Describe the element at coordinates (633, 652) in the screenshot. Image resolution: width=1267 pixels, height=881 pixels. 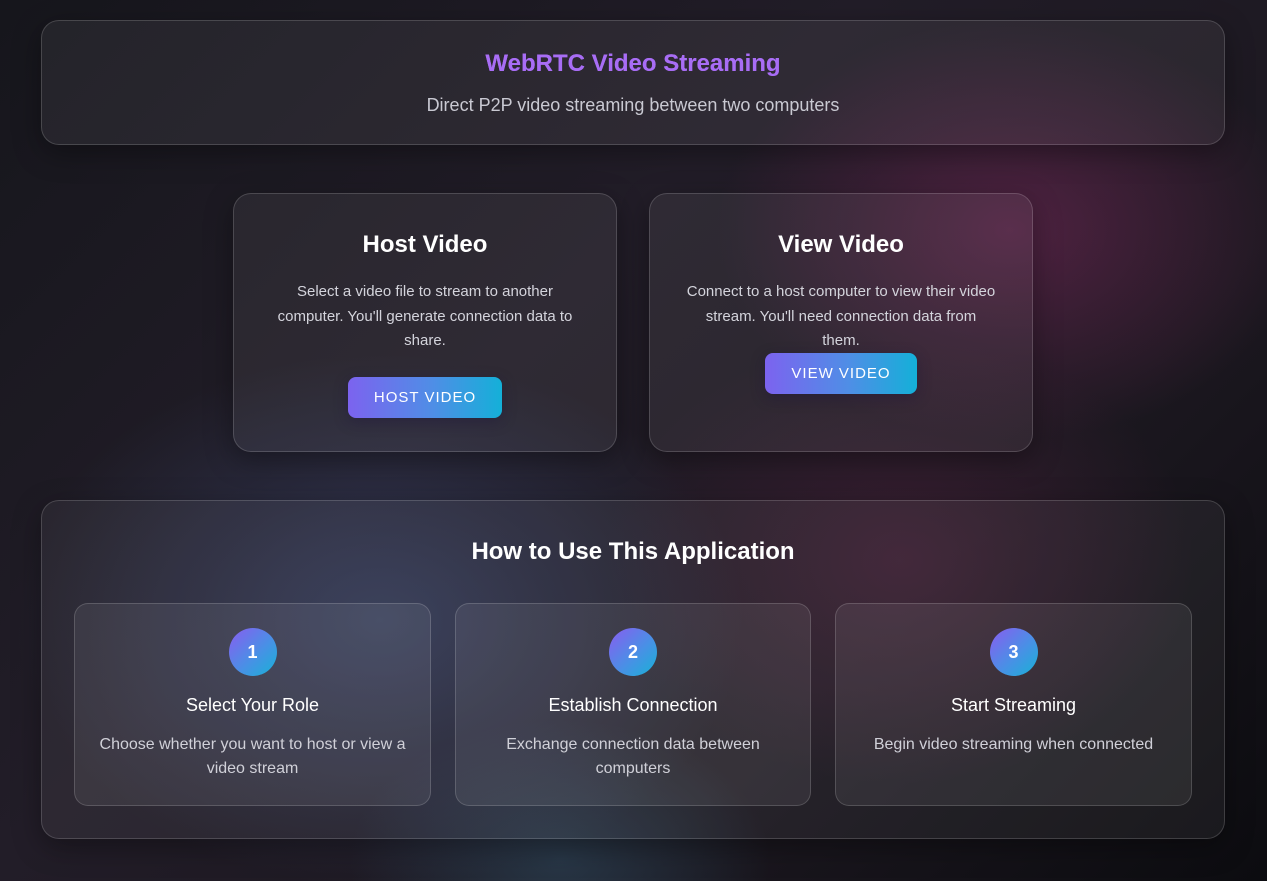
I see `step-number-badge: 2` at that location.